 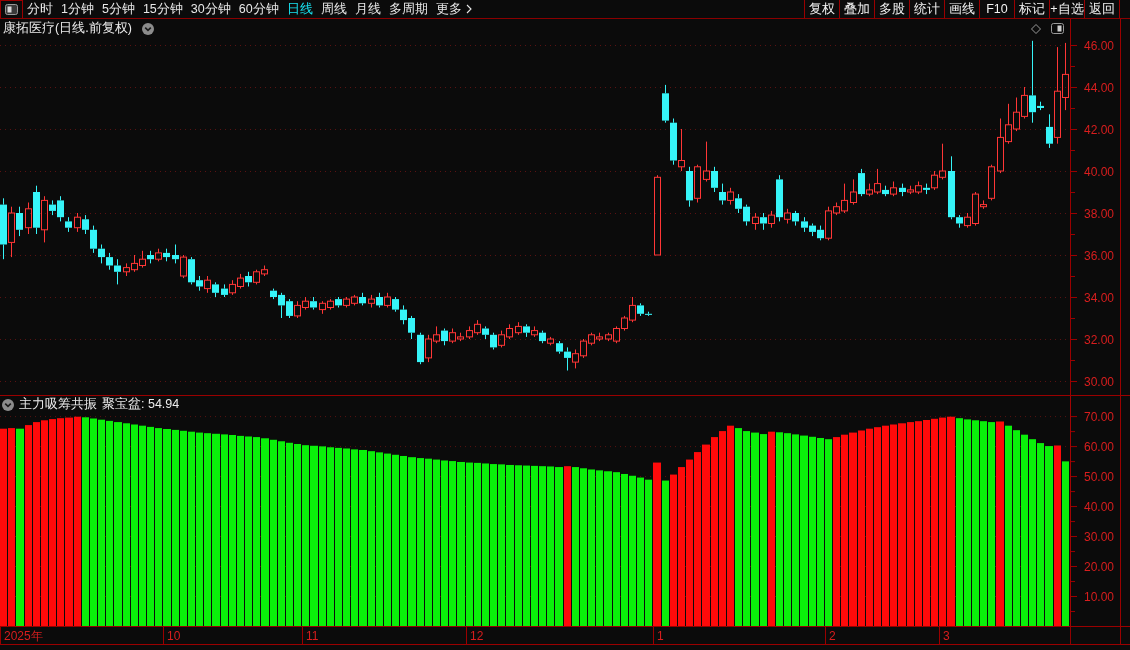 I want to click on date-axis-label: 2025年, so click(x=23, y=636).